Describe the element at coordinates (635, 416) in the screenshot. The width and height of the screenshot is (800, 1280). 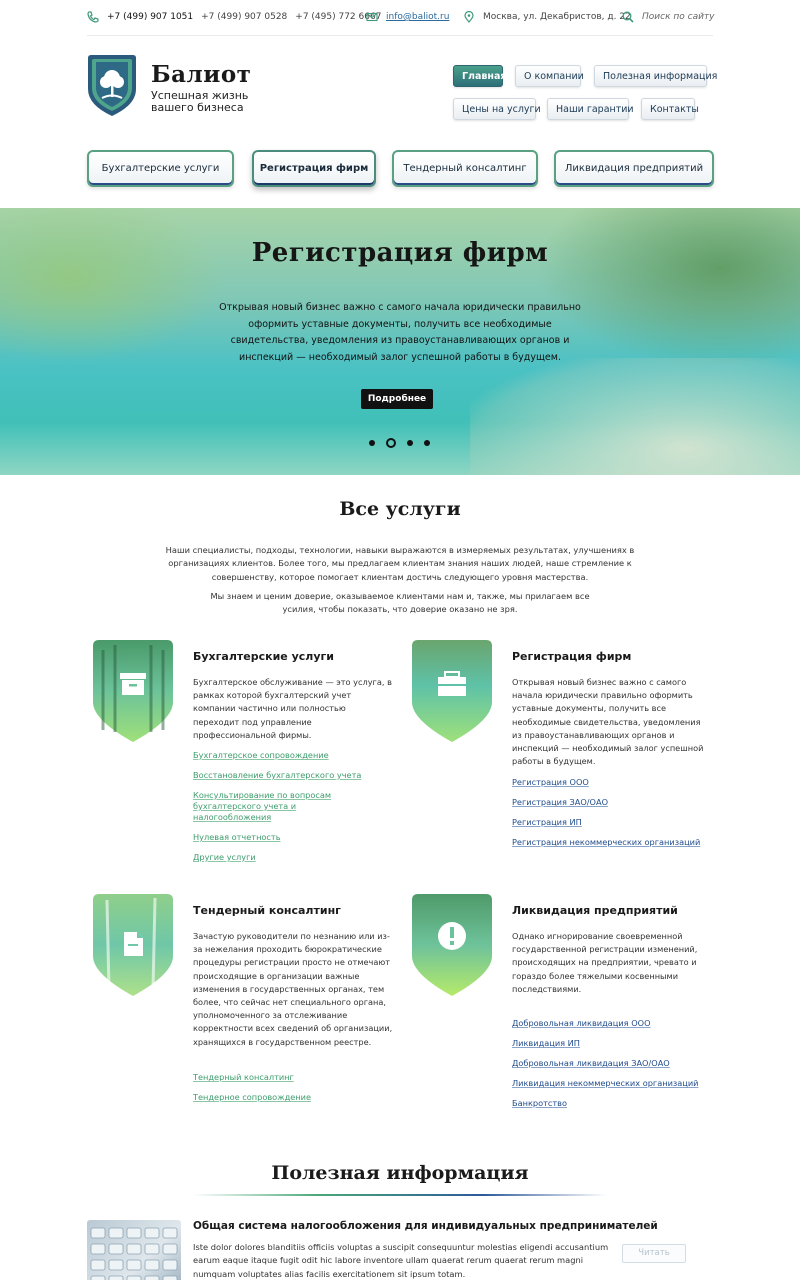
I see `hero-background-image` at that location.